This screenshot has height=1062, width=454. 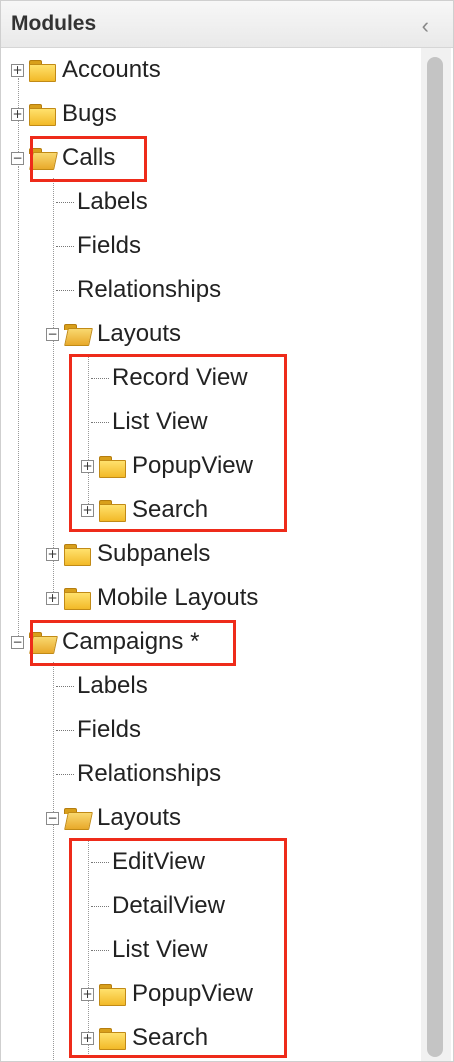 What do you see at coordinates (227, 24) in the screenshot?
I see `panel-header: Modules ‹` at bounding box center [227, 24].